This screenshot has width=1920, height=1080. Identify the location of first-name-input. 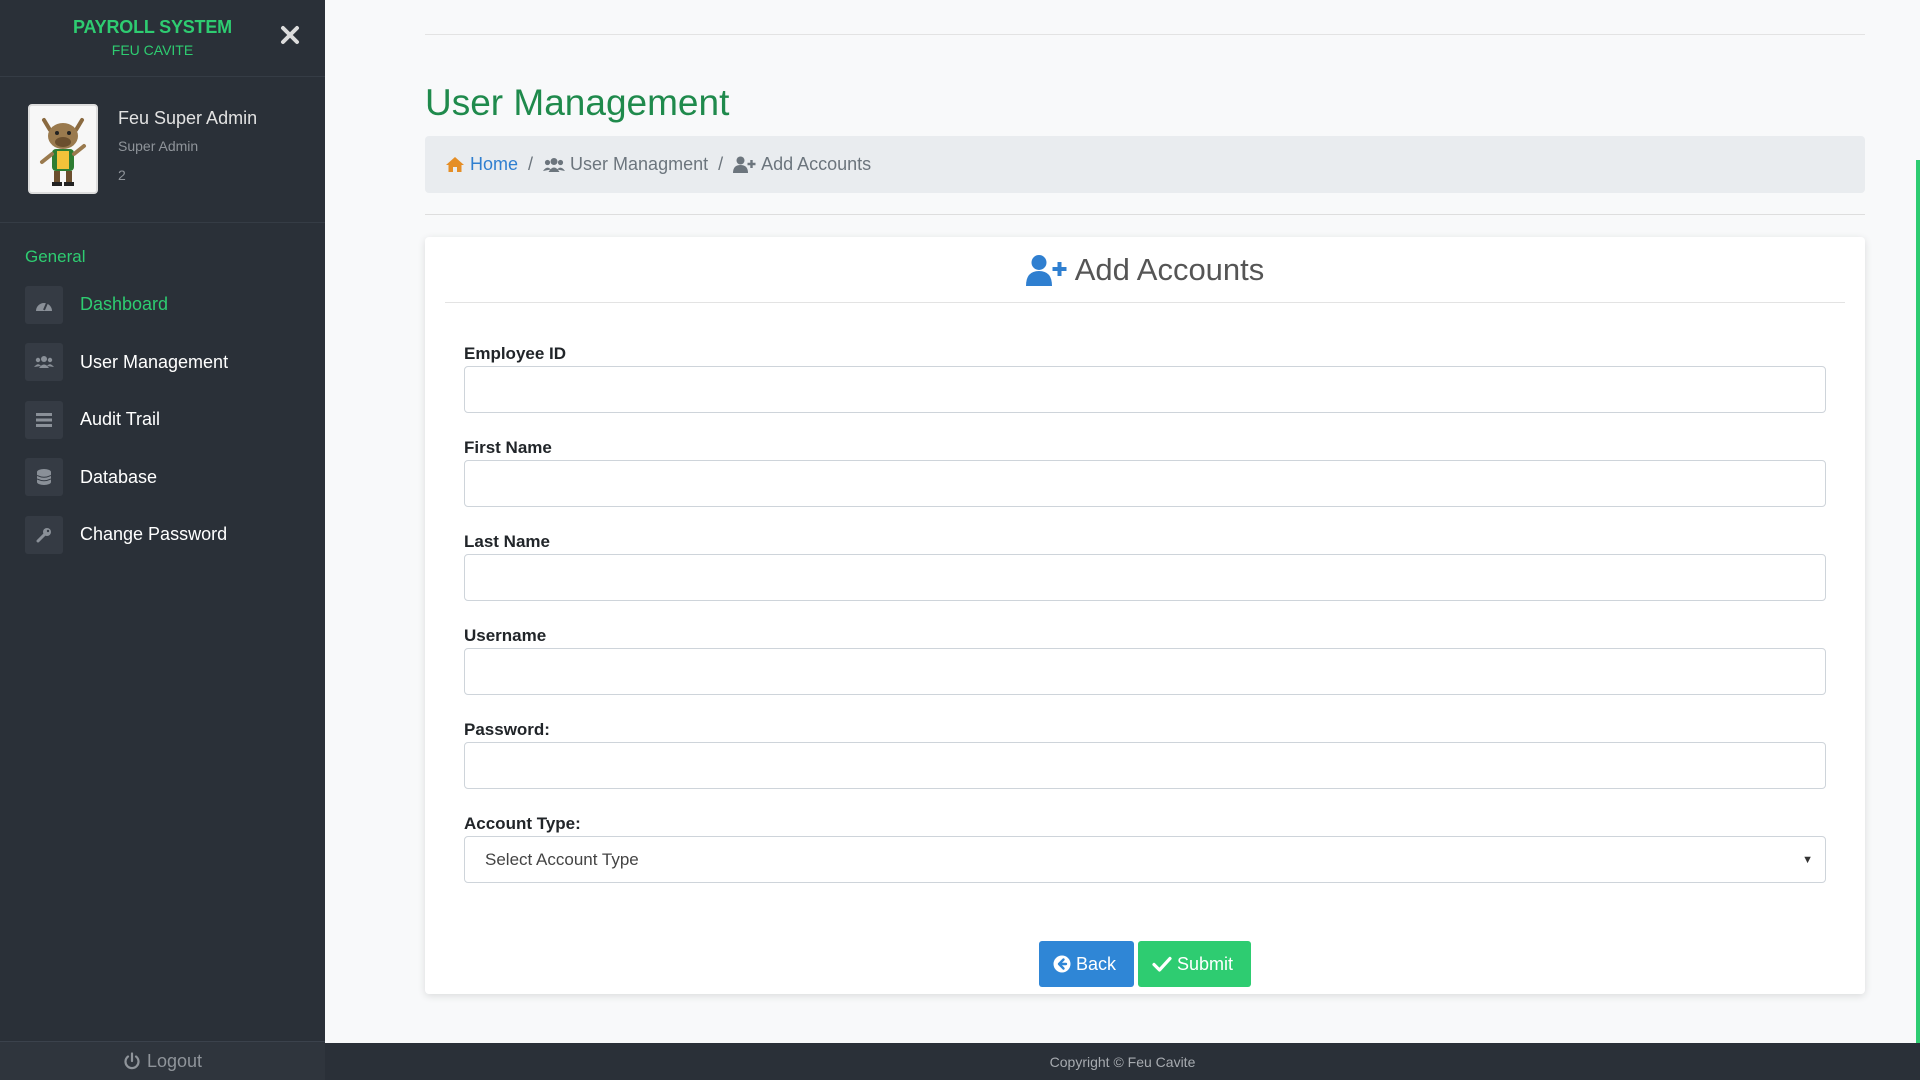
(1145, 483).